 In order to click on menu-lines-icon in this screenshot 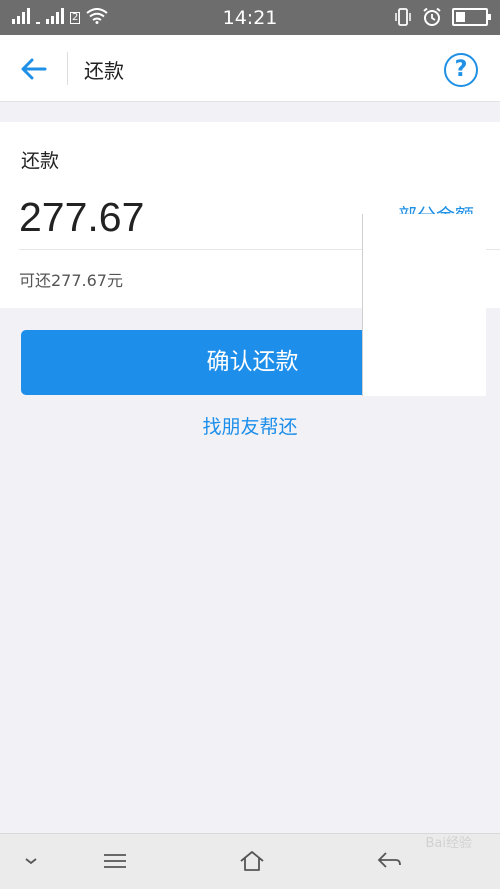, I will do `click(115, 861)`.